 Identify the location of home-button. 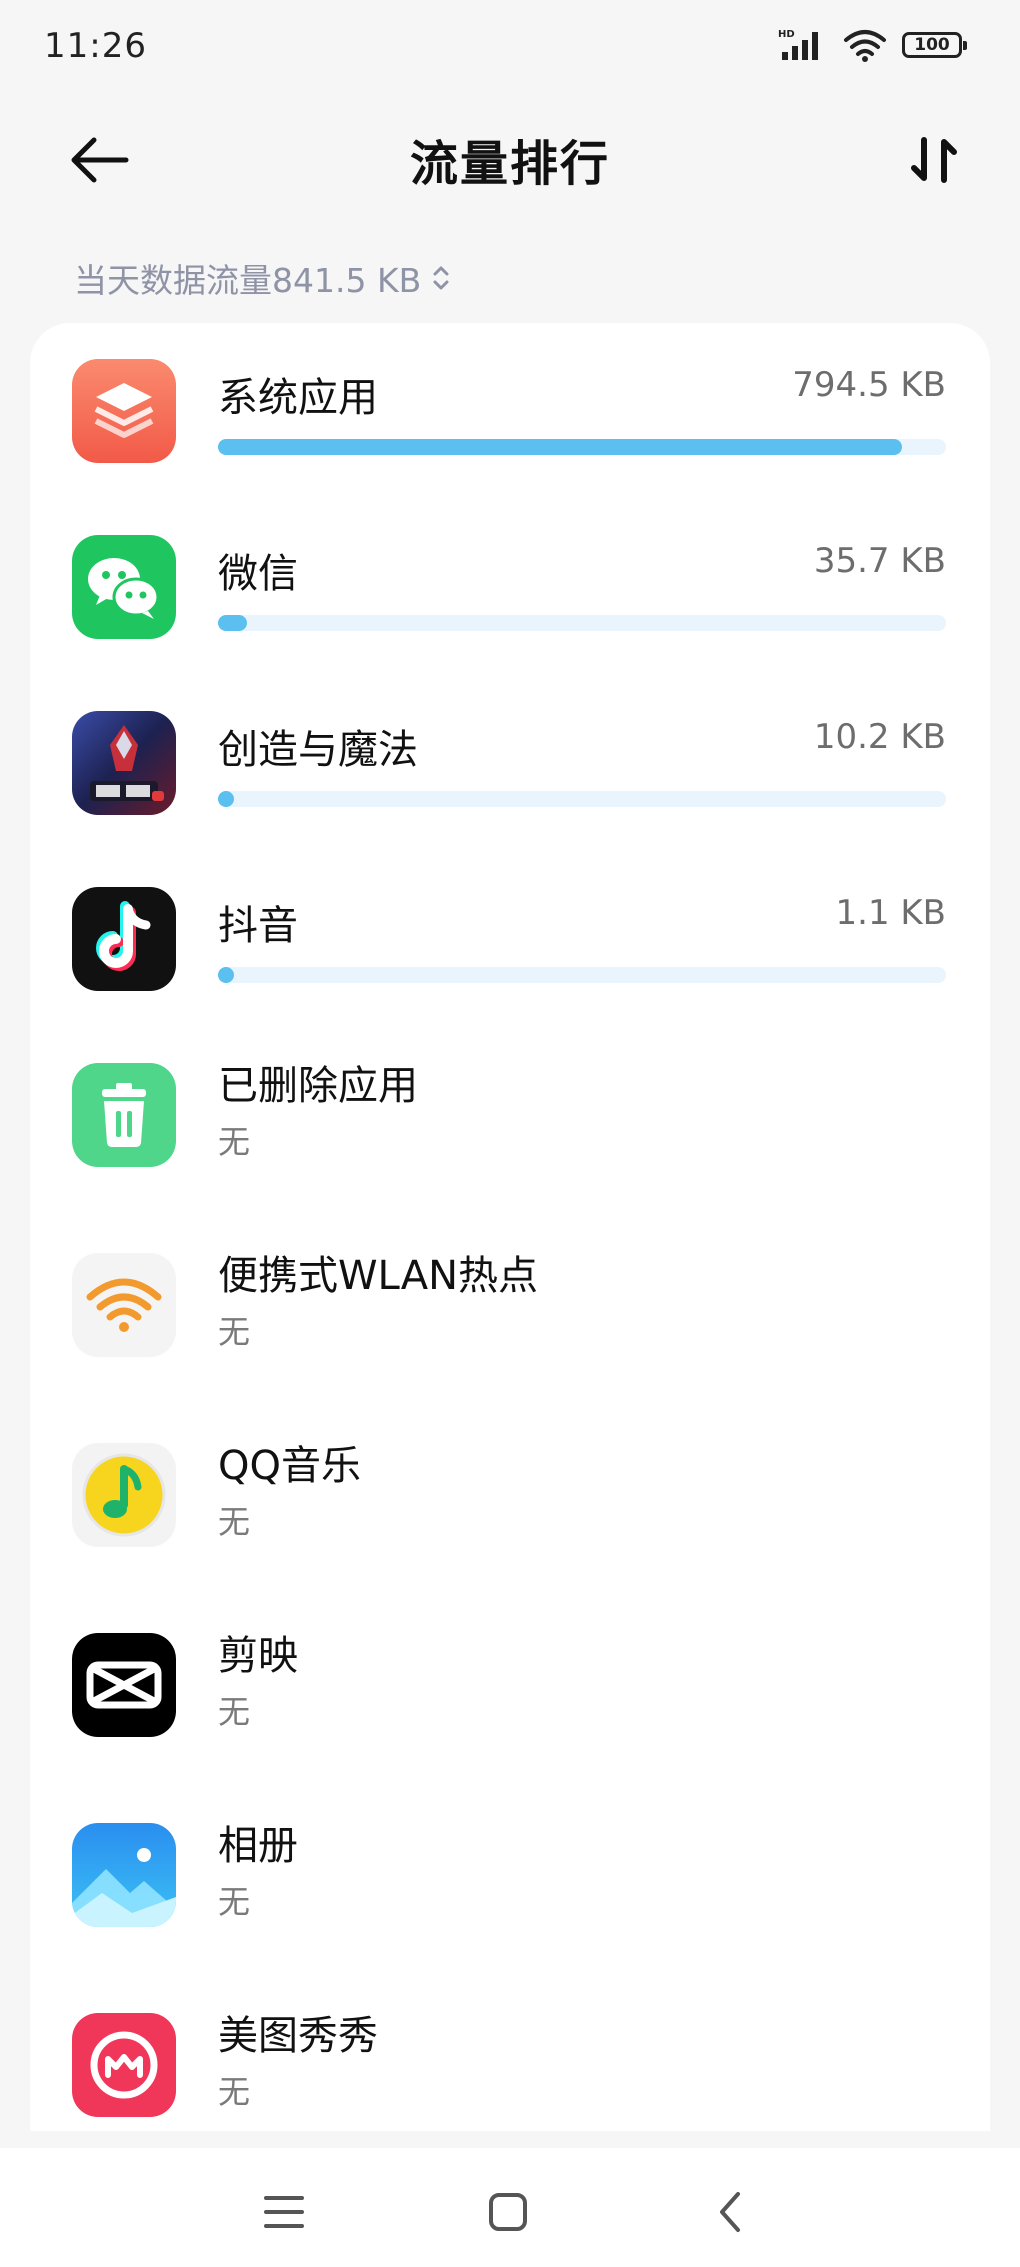
(508, 2212).